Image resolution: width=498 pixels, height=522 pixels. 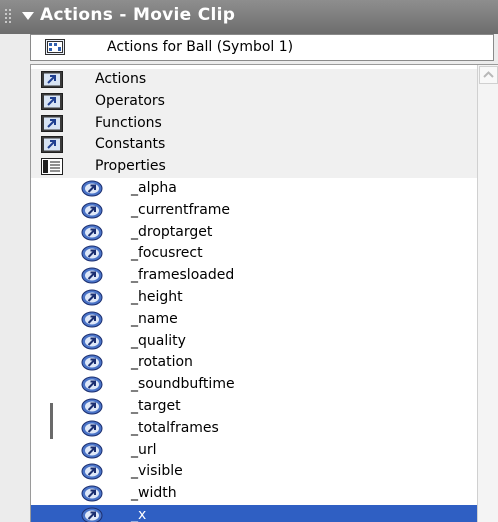 I want to click on chevron-up-icon, so click(x=488, y=74).